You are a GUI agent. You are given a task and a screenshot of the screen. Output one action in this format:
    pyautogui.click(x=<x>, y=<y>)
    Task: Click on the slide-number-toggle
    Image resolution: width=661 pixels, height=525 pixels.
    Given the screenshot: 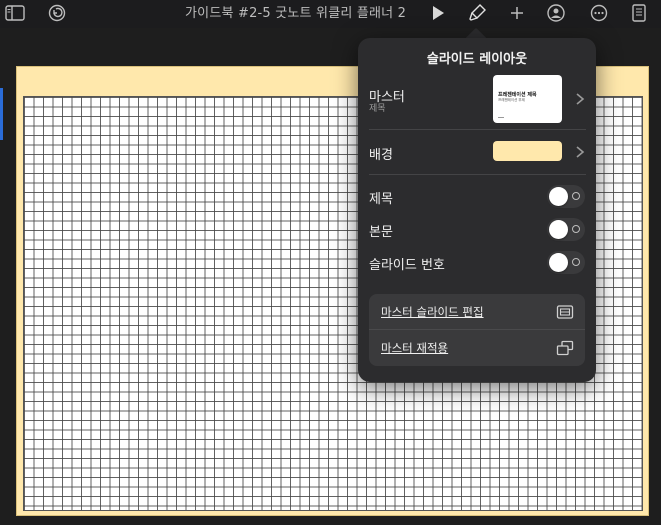 What is the action you would take?
    pyautogui.click(x=566, y=262)
    